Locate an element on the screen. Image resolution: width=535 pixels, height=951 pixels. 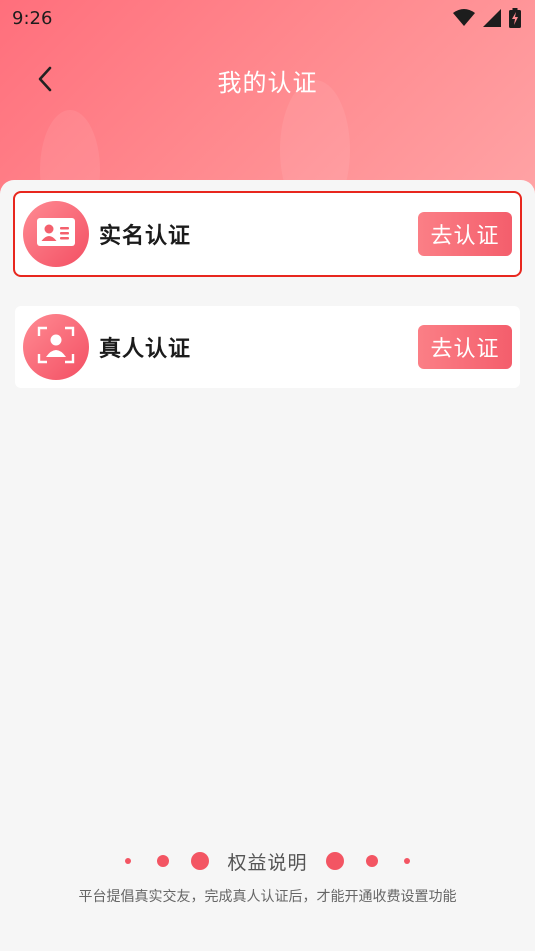
page-title: 我的认证 is located at coordinates (267, 82).